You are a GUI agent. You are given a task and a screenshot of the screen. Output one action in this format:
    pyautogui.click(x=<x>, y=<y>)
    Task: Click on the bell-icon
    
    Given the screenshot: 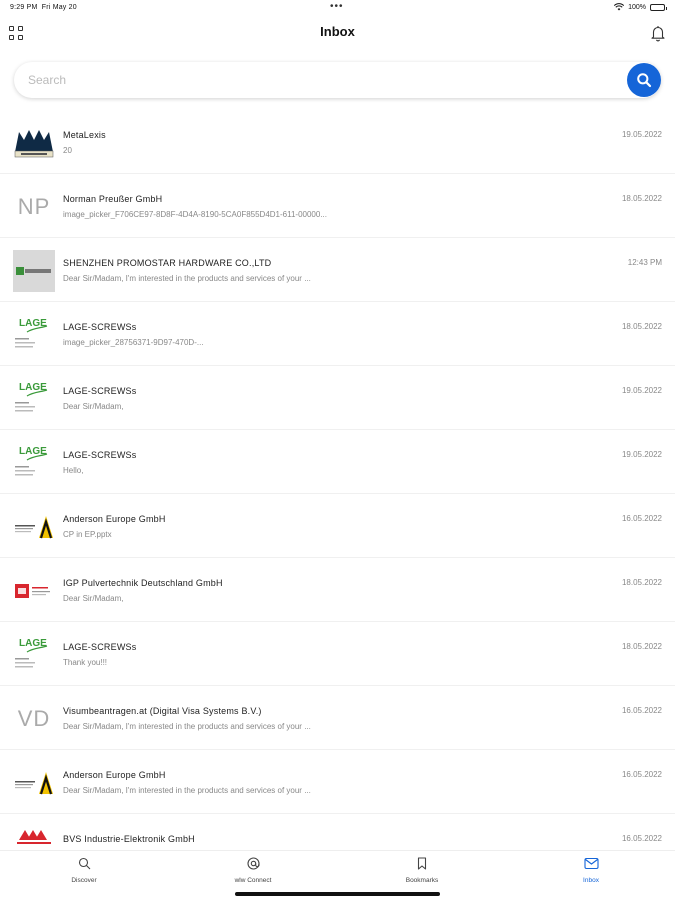 What is the action you would take?
    pyautogui.click(x=658, y=33)
    